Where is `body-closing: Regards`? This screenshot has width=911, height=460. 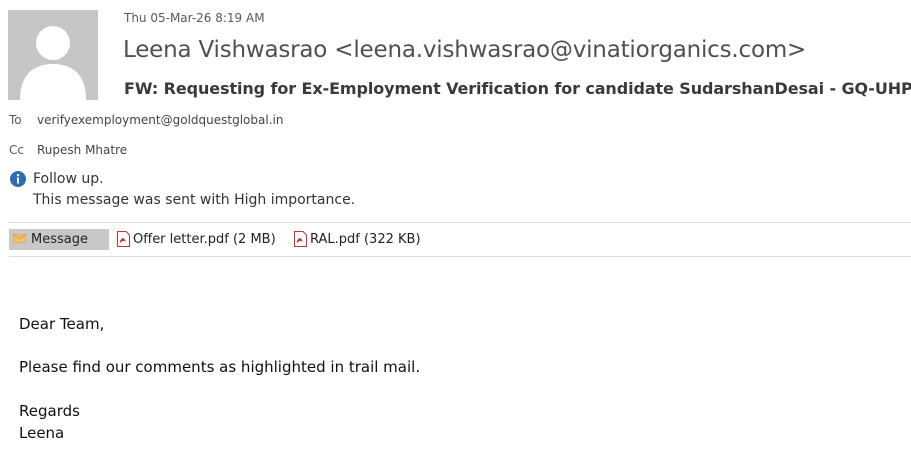
body-closing: Regards is located at coordinates (49, 411).